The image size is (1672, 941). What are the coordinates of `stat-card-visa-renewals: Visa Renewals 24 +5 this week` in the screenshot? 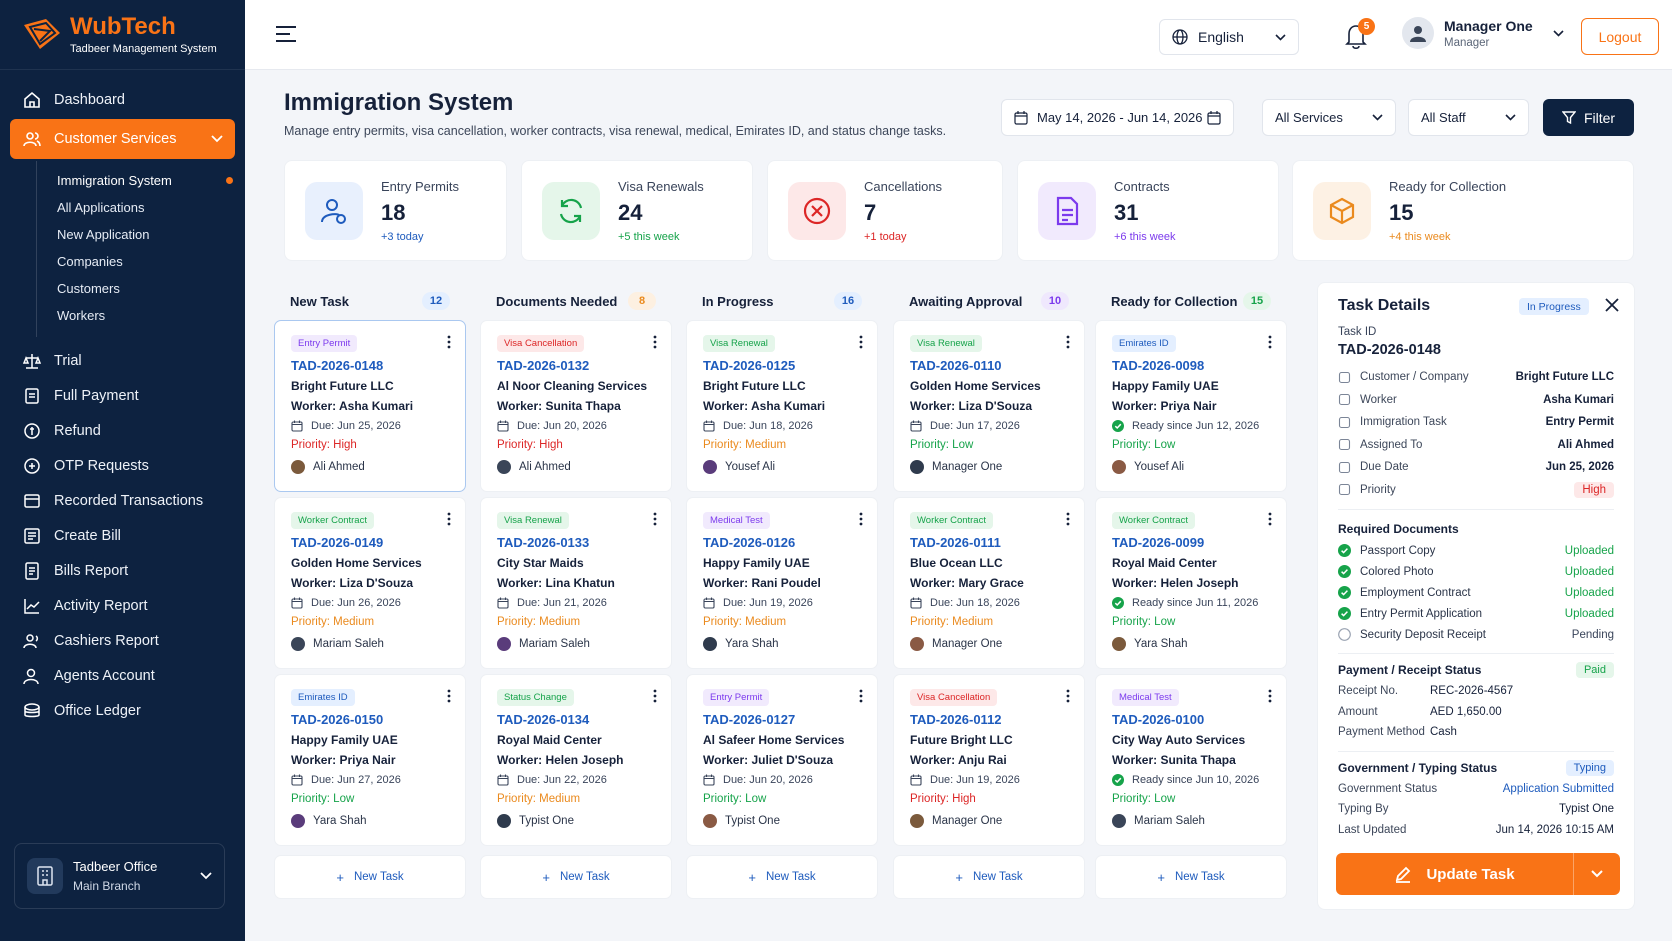 It's located at (637, 210).